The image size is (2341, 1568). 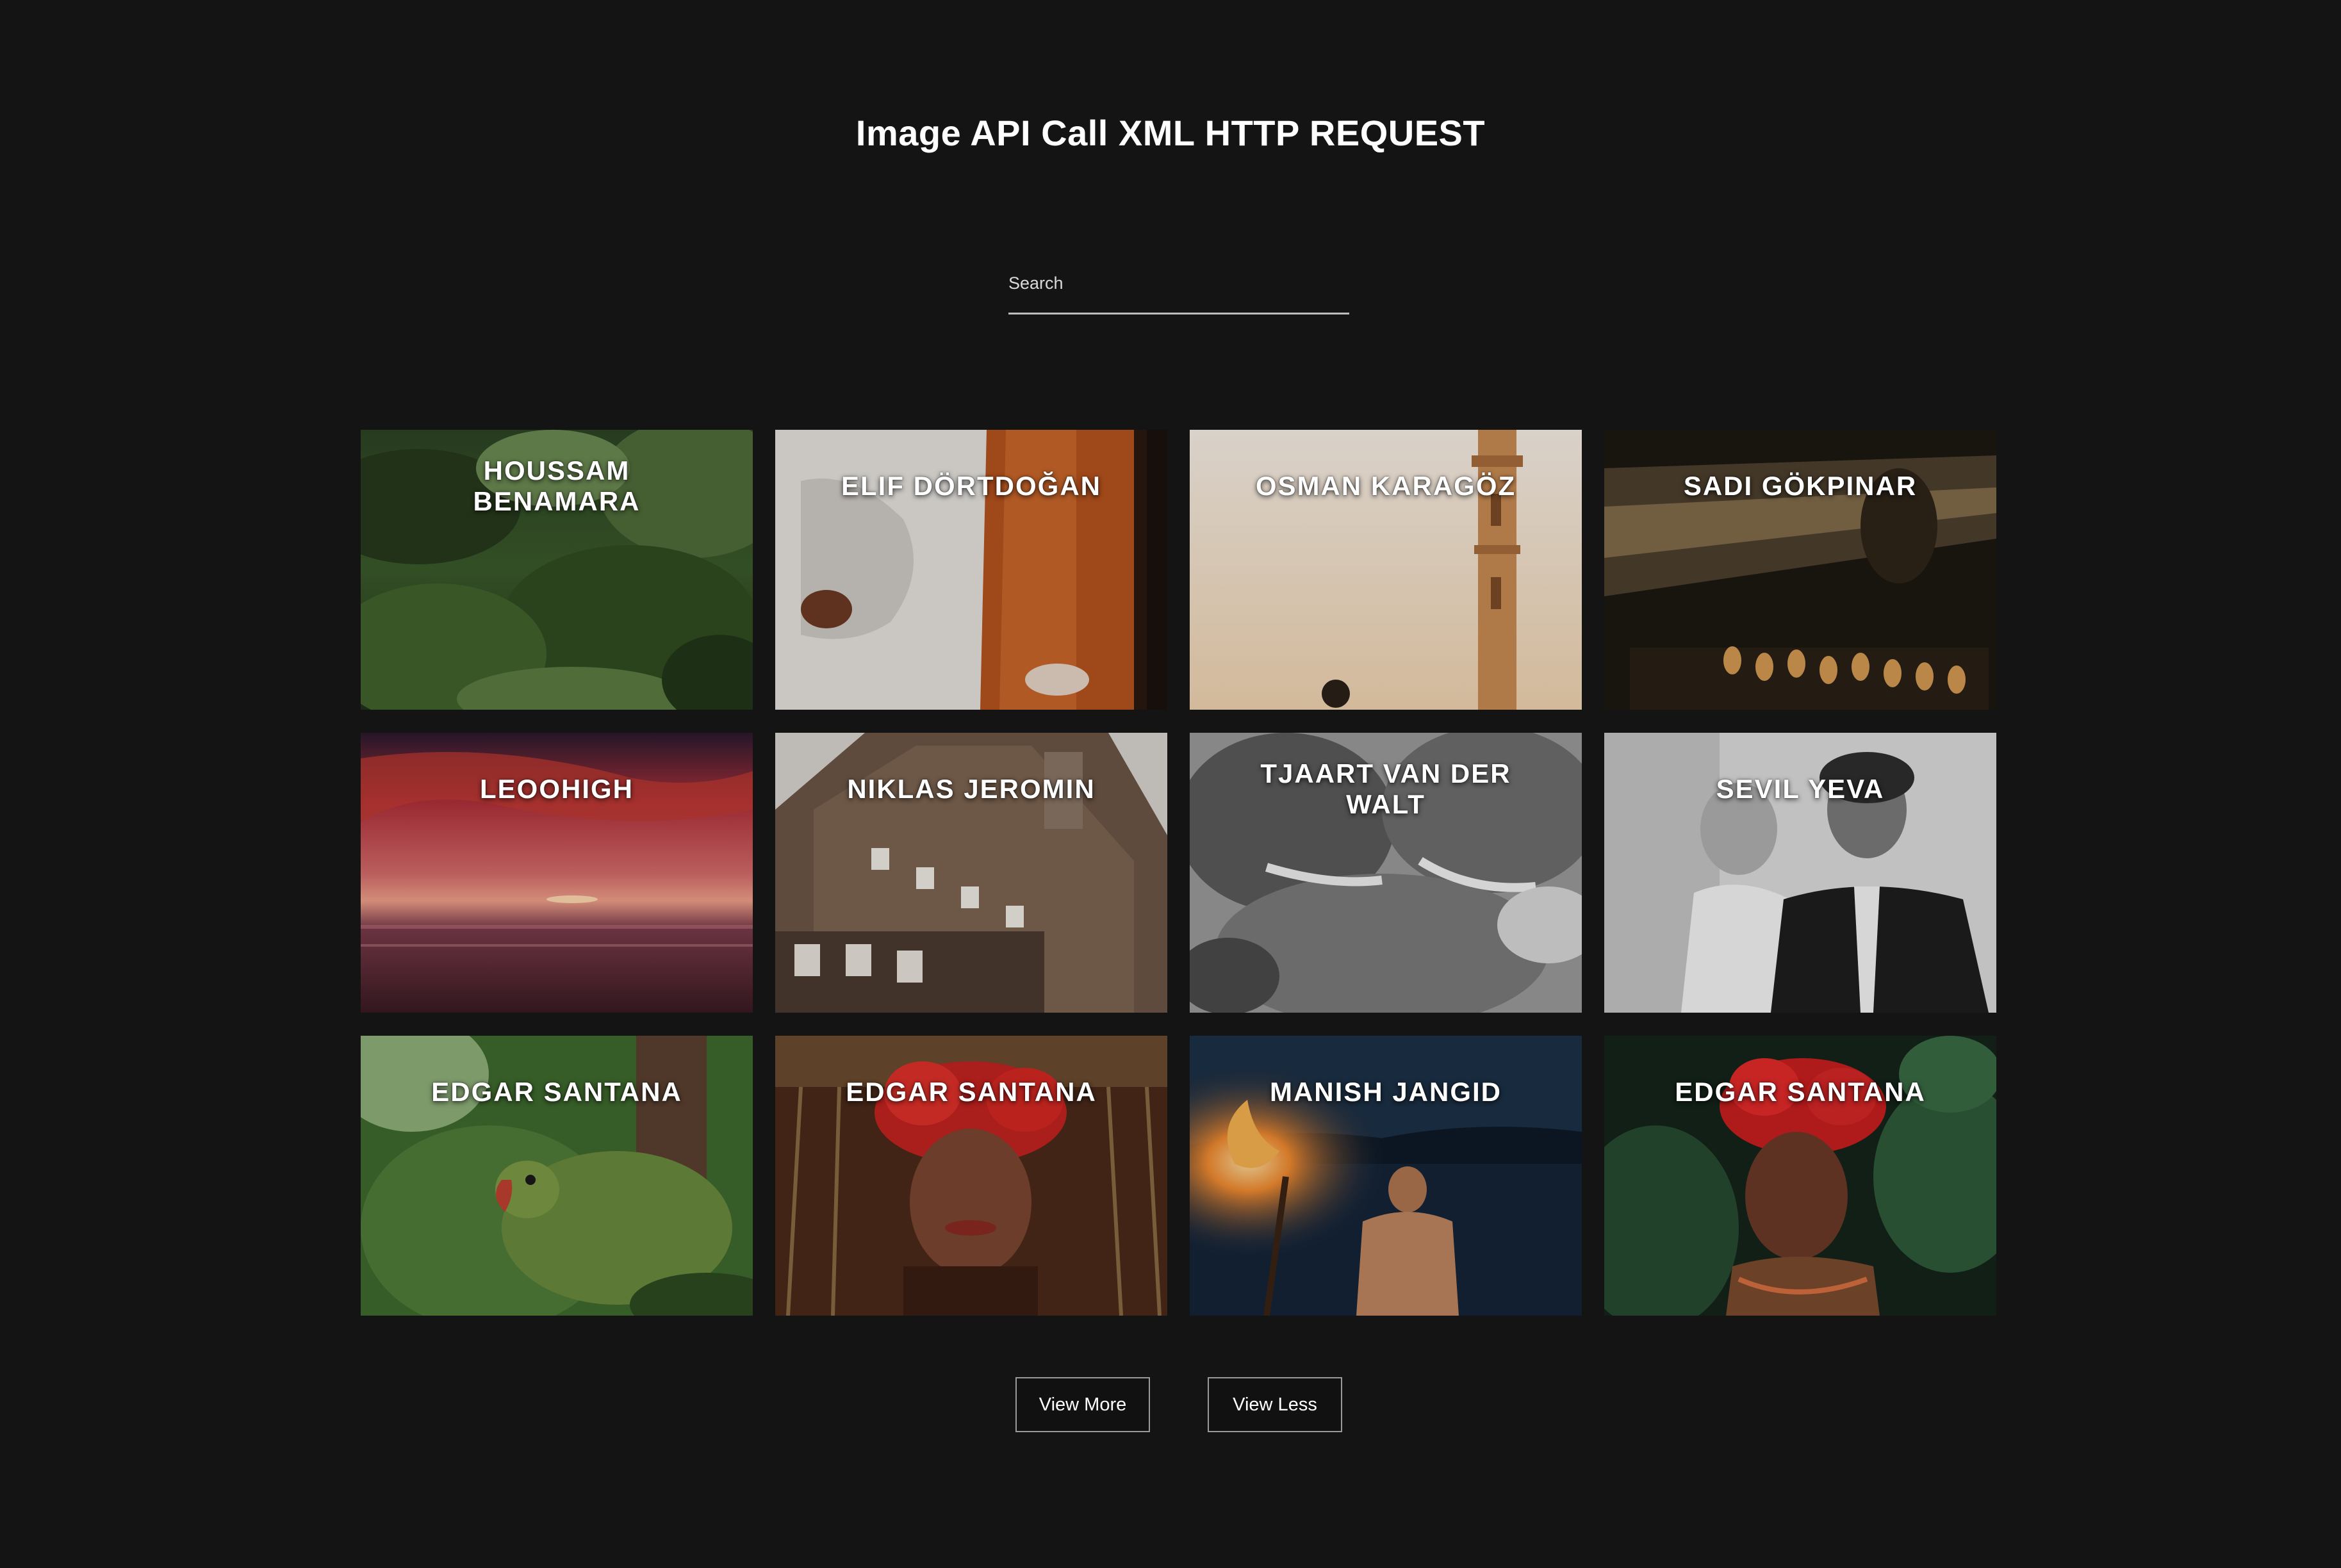 What do you see at coordinates (1170, 1406) in the screenshot?
I see `pagination-controls: View More View Less` at bounding box center [1170, 1406].